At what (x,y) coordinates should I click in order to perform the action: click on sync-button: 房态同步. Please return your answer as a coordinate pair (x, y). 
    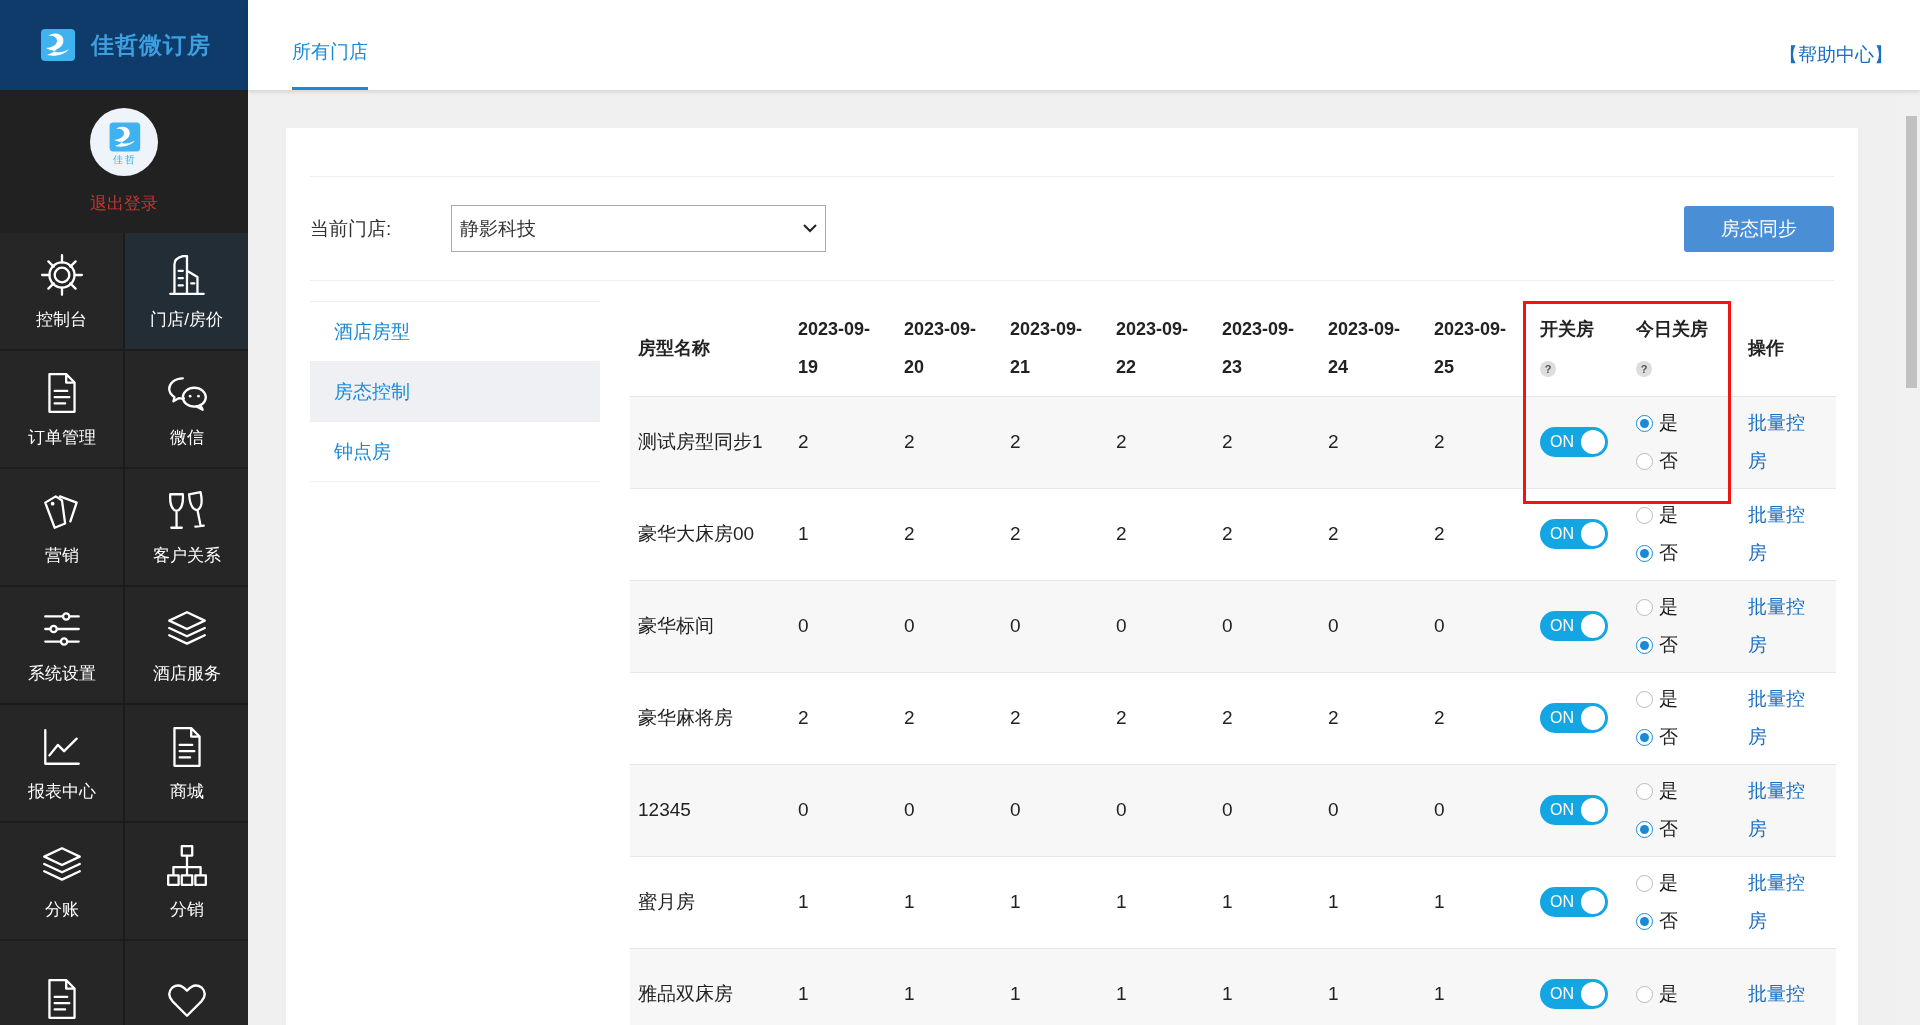
    Looking at the image, I should click on (1759, 228).